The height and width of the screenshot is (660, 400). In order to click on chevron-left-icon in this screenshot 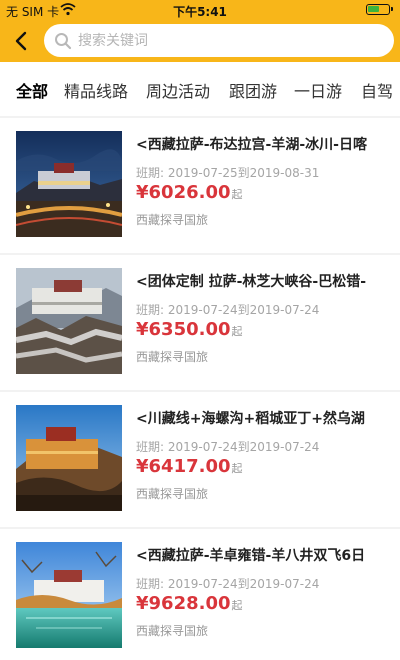, I will do `click(21, 41)`.